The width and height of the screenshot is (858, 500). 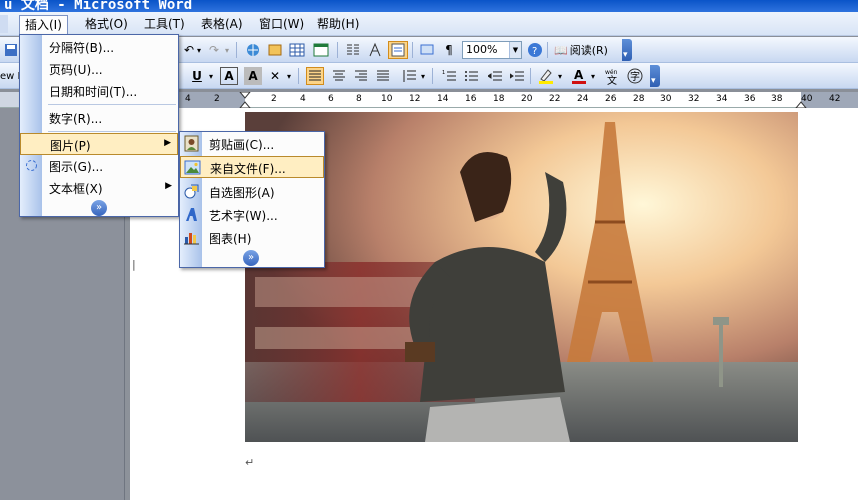 I want to click on ruler-tick-label: 14, so click(x=443, y=99).